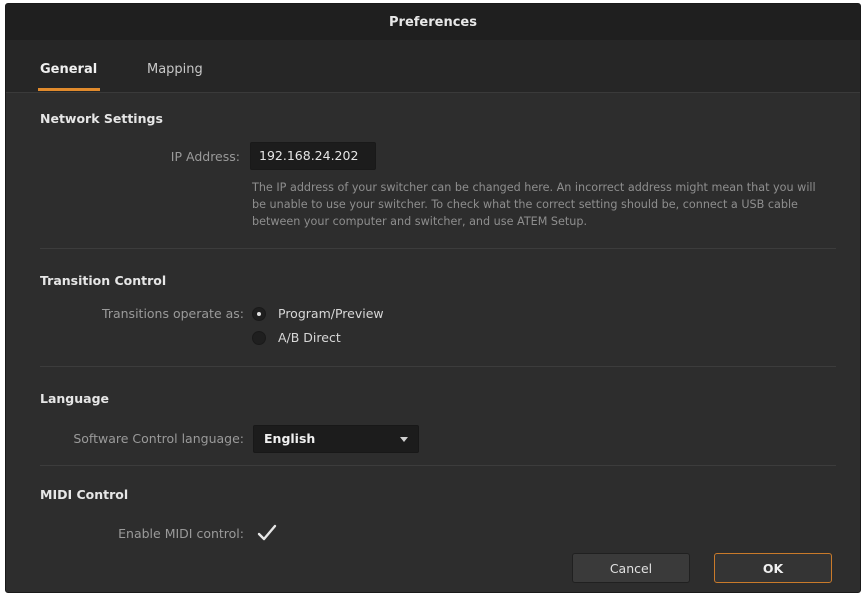 The width and height of the screenshot is (865, 596). What do you see at coordinates (69, 89) in the screenshot?
I see `active-tab-indicator` at bounding box center [69, 89].